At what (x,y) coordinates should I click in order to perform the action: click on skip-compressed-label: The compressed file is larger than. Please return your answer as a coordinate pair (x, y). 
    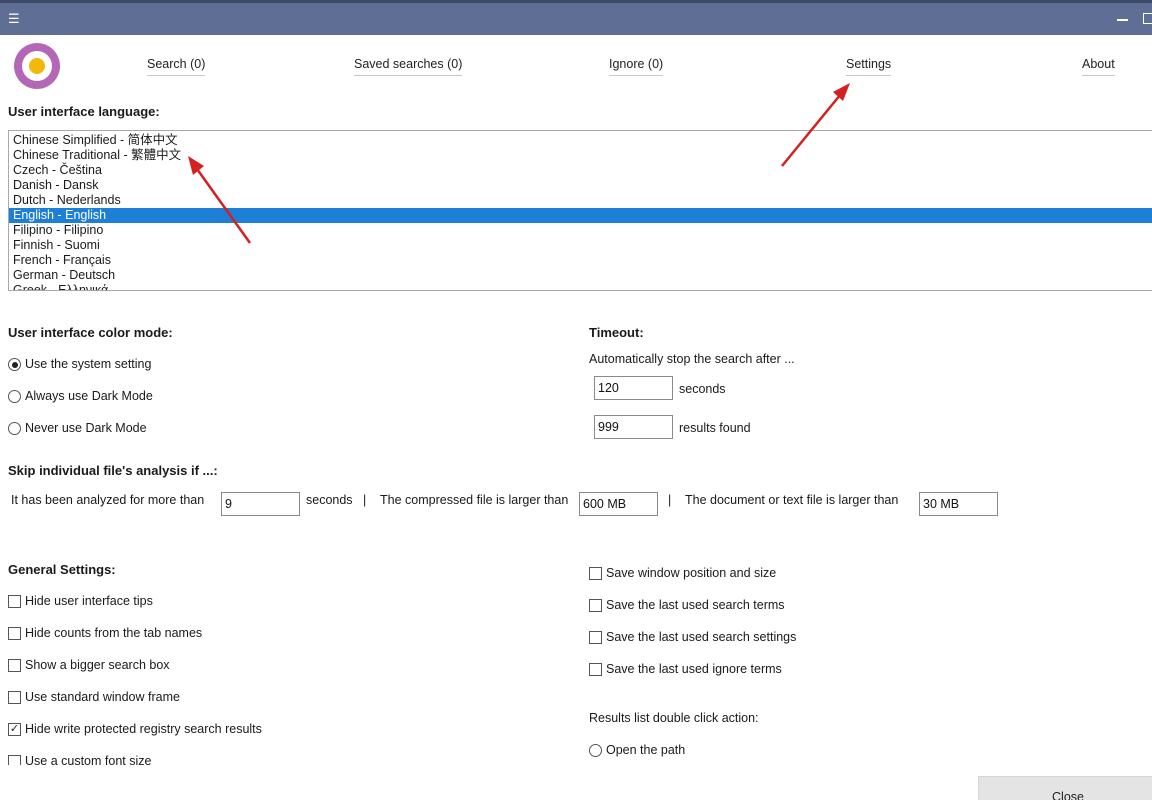
    Looking at the image, I should click on (474, 500).